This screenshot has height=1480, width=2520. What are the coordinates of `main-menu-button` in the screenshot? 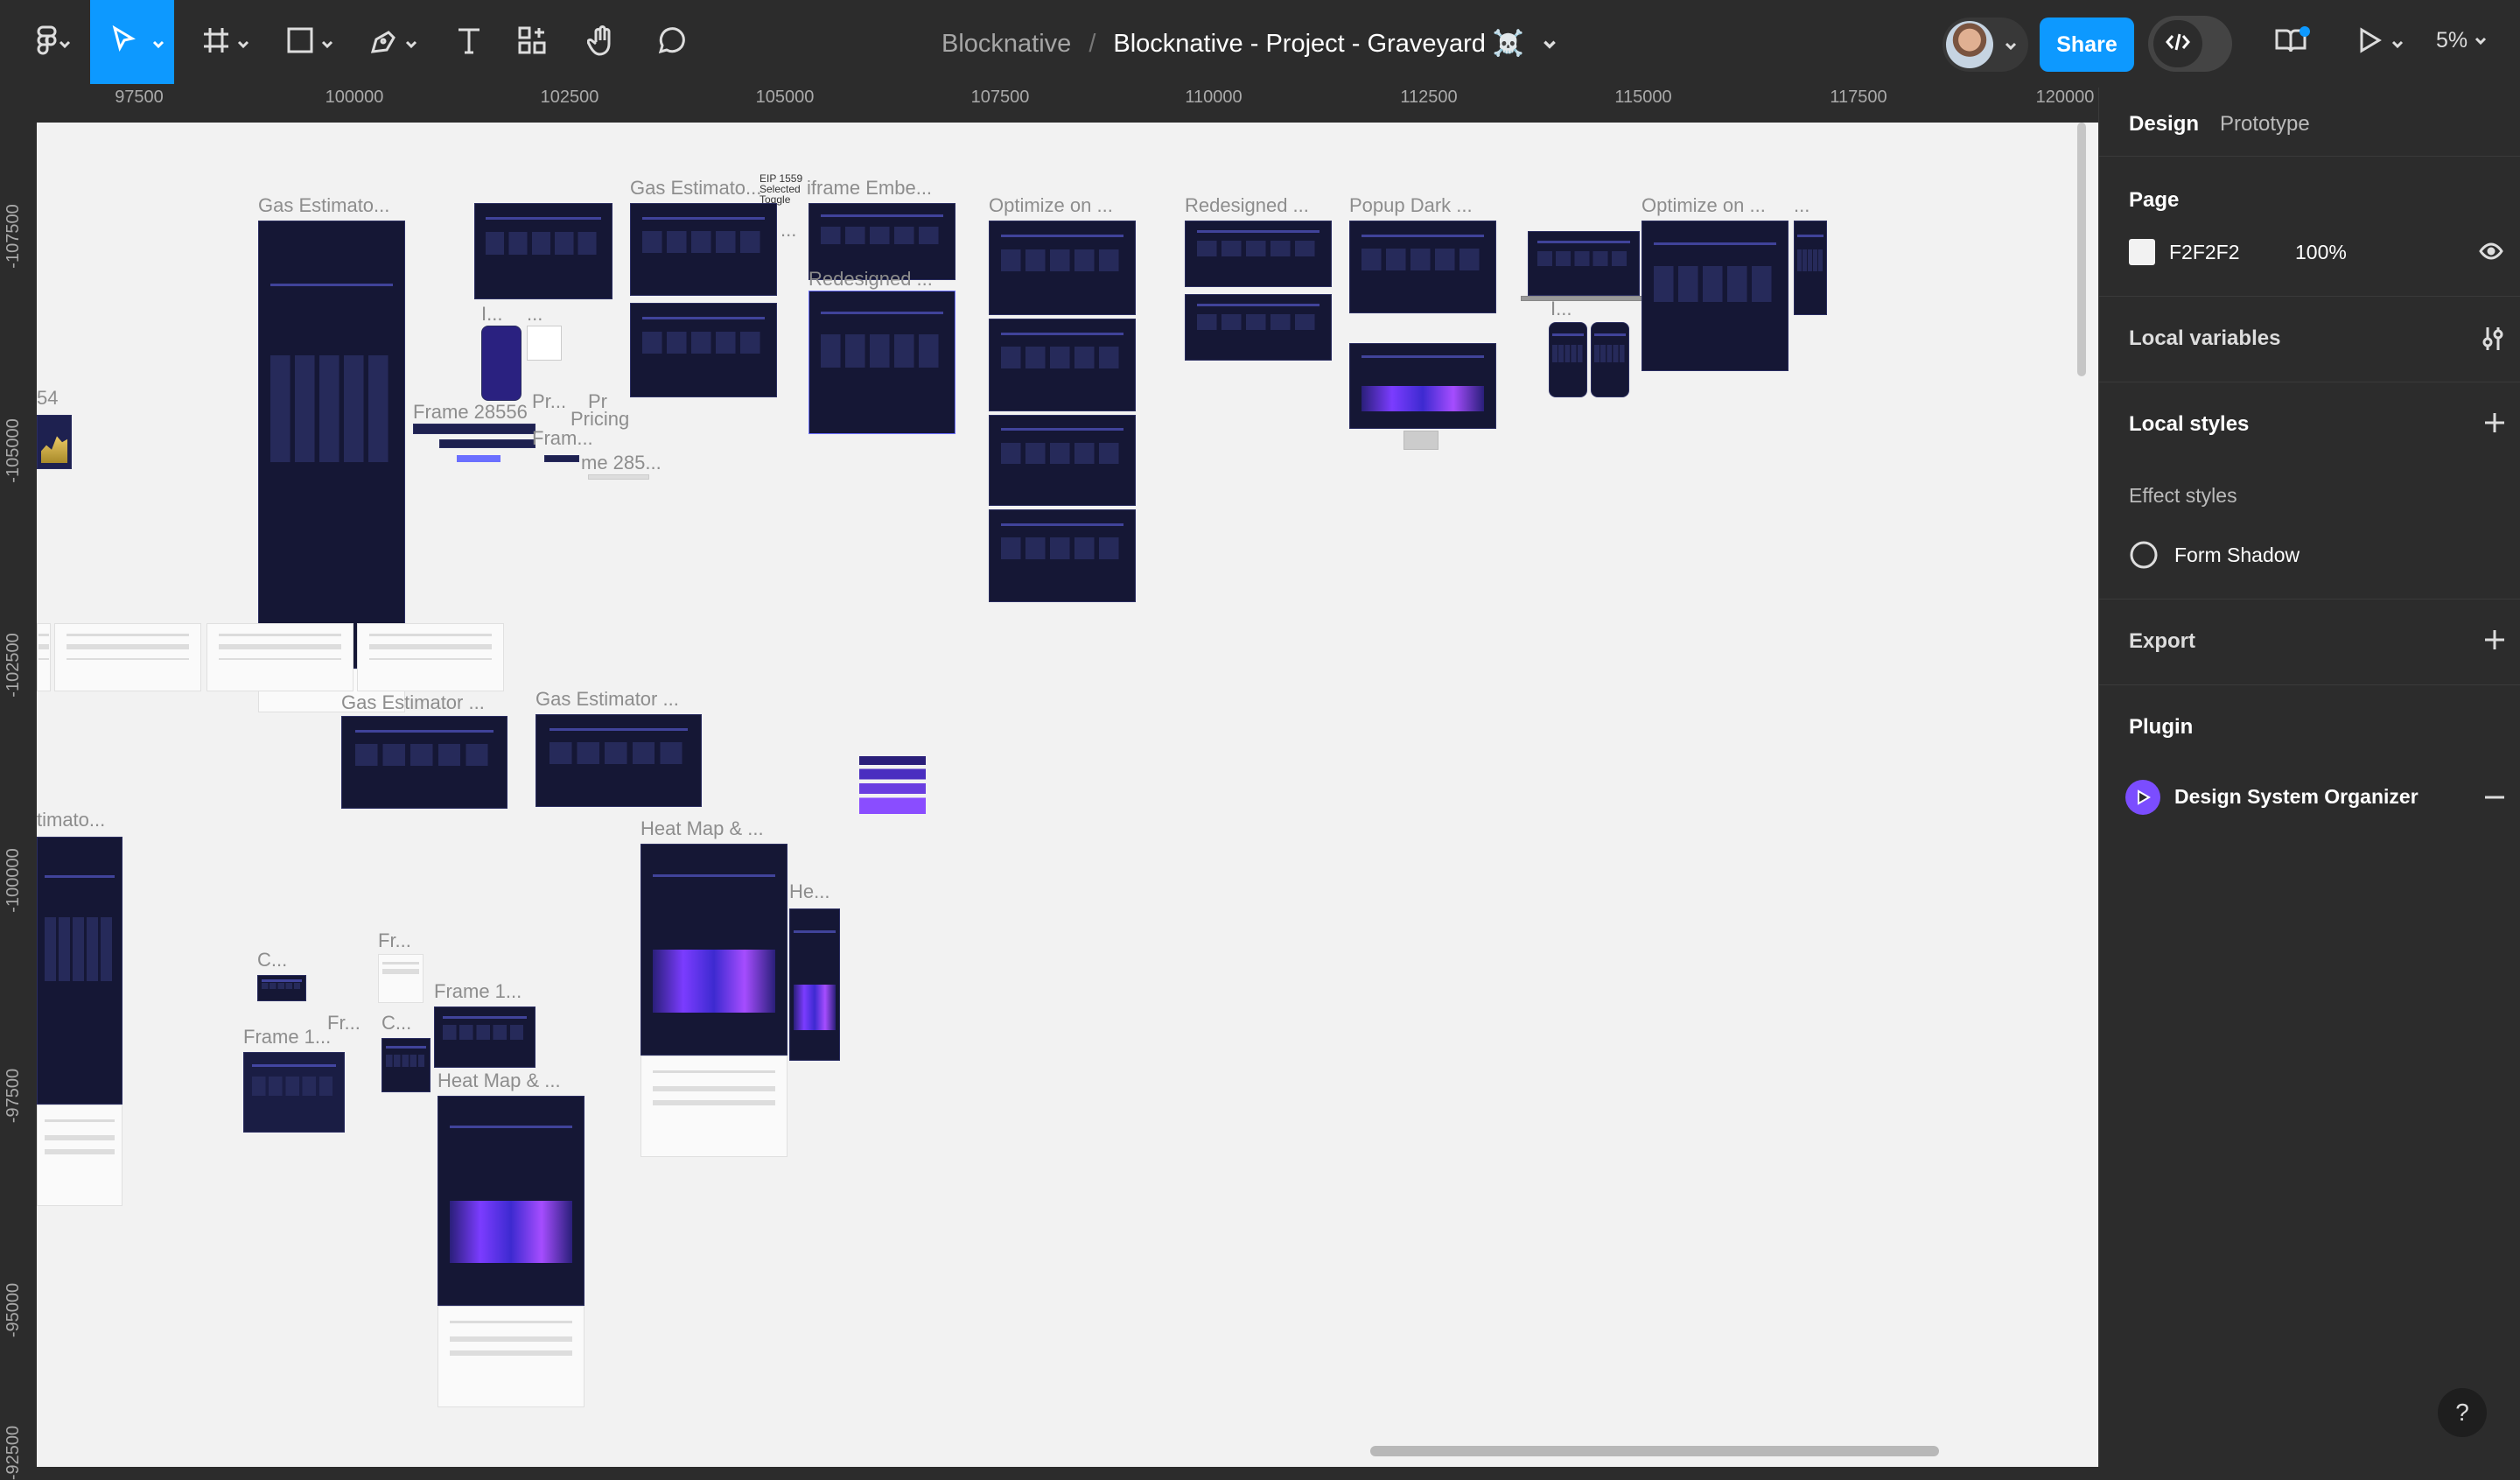 It's located at (47, 42).